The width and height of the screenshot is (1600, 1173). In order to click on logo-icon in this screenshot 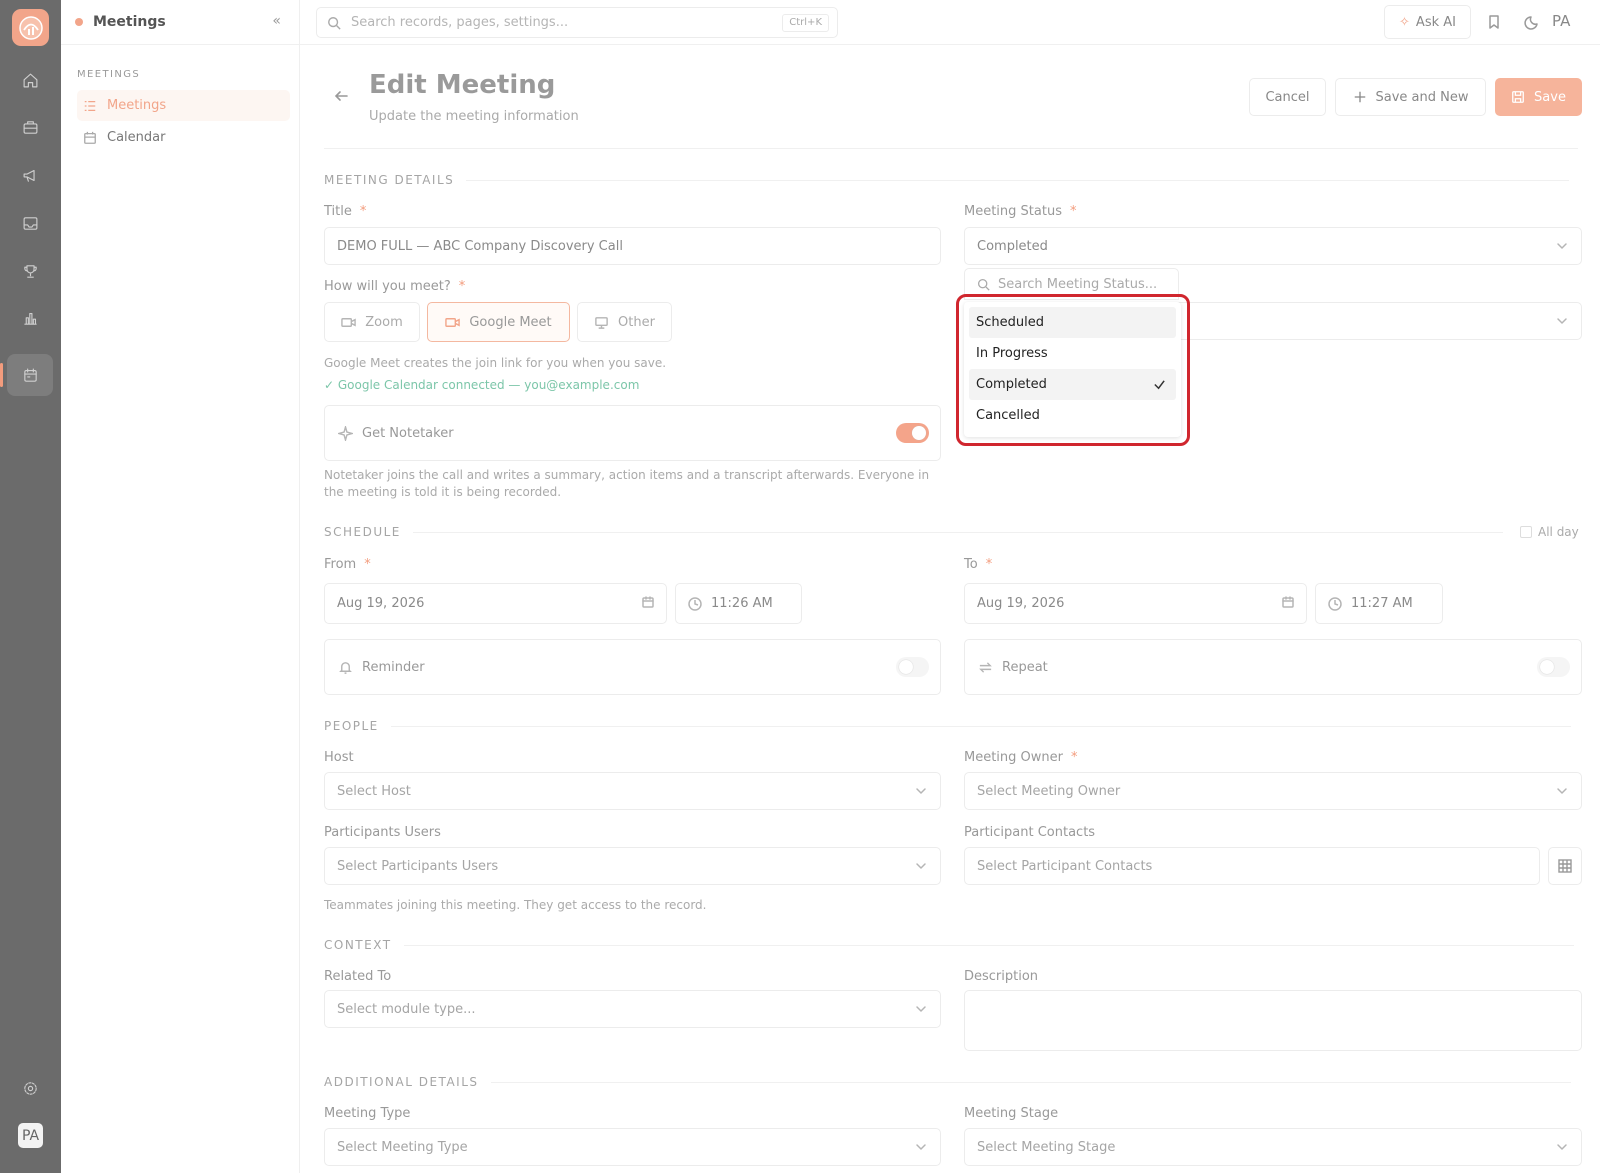, I will do `click(30, 27)`.